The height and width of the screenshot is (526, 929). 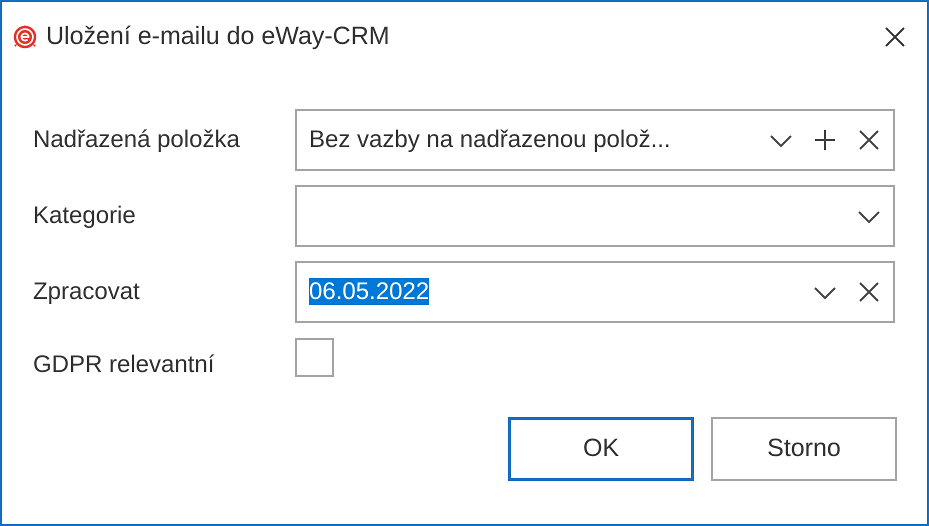 What do you see at coordinates (601, 449) in the screenshot?
I see `ok-button: OK` at bounding box center [601, 449].